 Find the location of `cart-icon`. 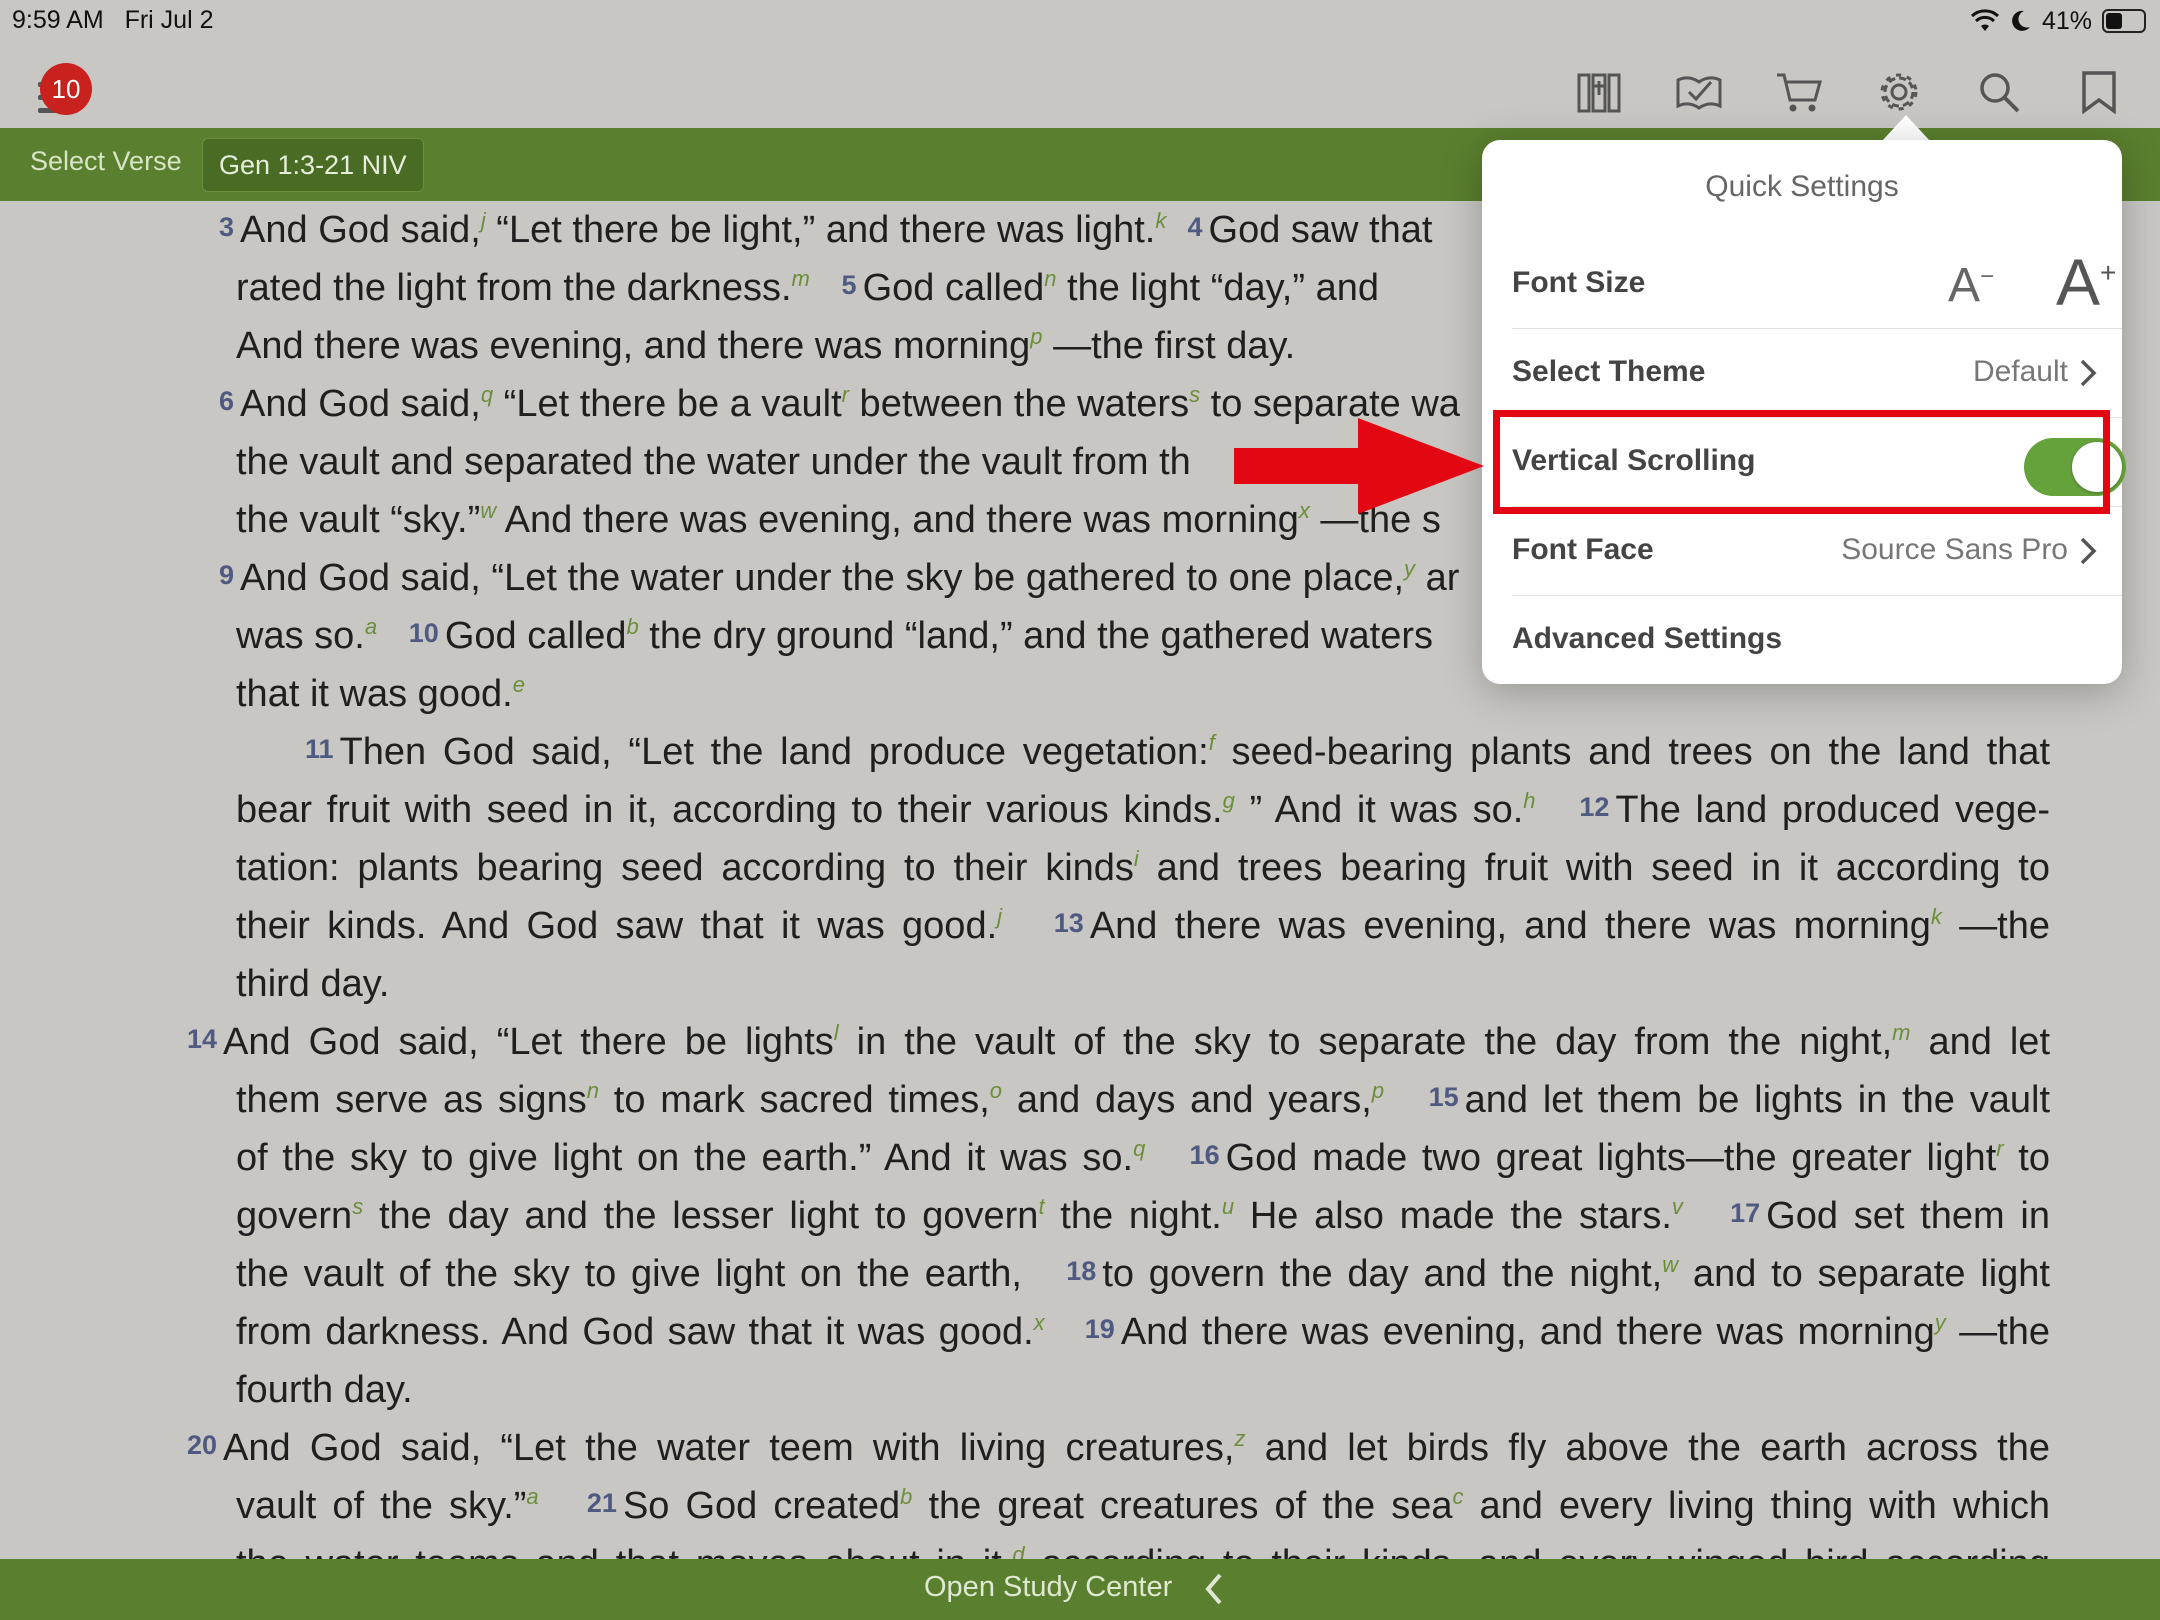

cart-icon is located at coordinates (1799, 92).